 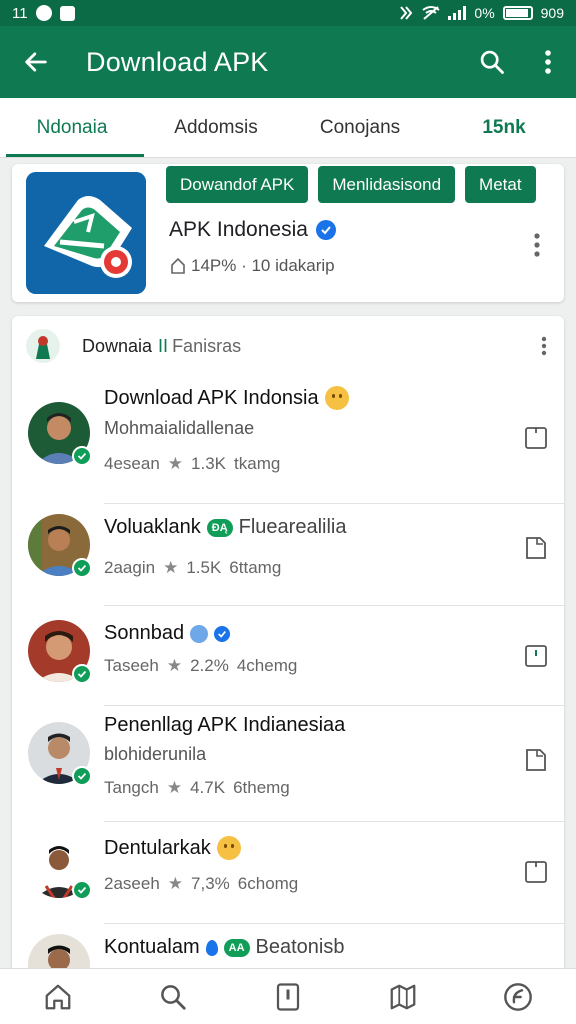 I want to click on status-bar: 11 0% 909, so click(x=288, y=13).